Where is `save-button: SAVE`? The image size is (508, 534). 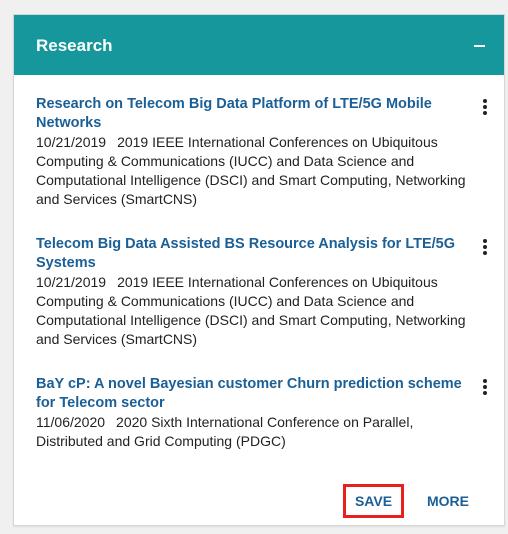 save-button: SAVE is located at coordinates (373, 501).